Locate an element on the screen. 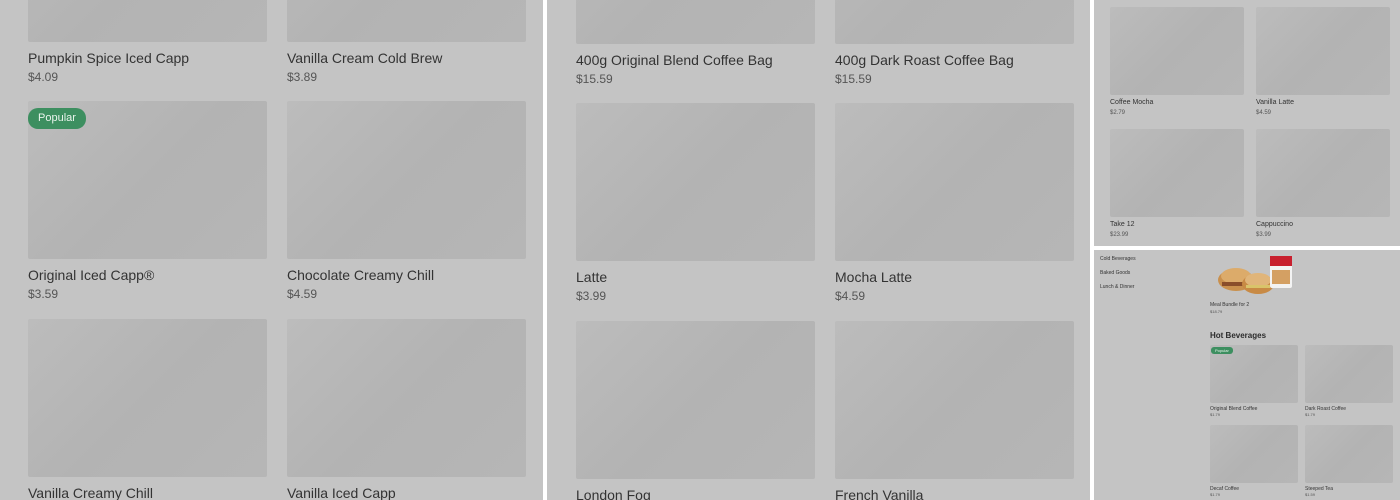 The height and width of the screenshot is (500, 1400). product-name: French Vanilla is located at coordinates (879, 493).